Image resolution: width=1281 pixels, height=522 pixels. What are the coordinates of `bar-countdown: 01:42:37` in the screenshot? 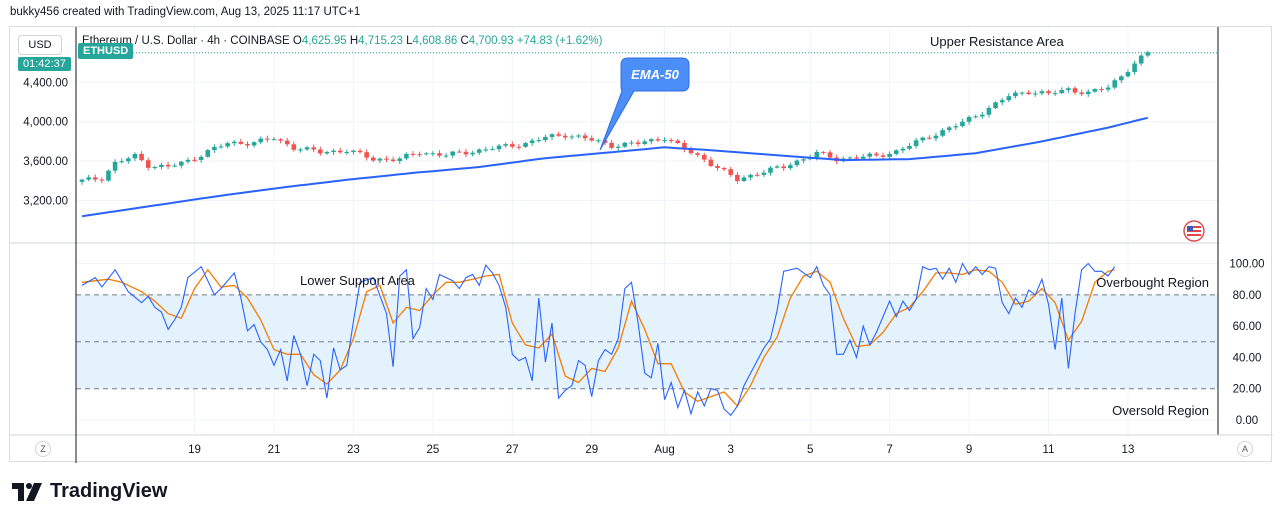 It's located at (44, 64).